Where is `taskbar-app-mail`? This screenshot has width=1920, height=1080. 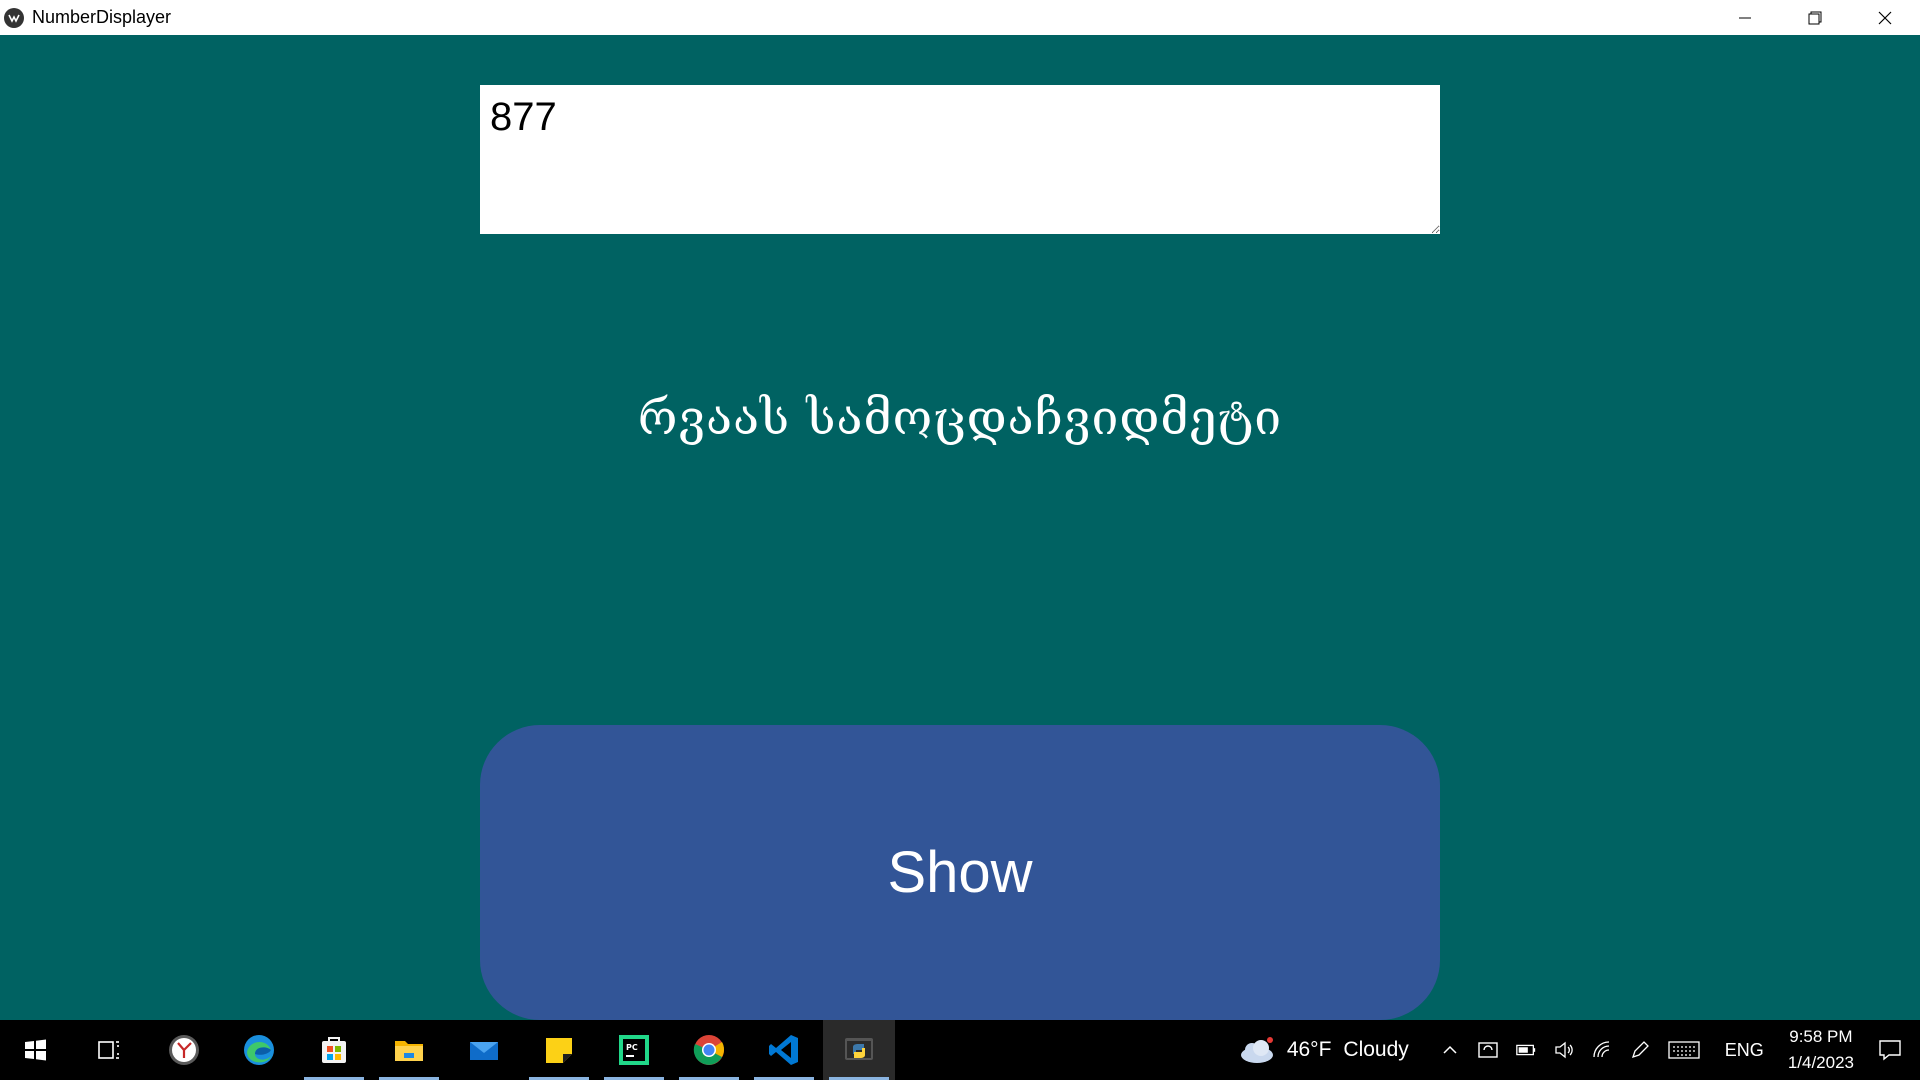
taskbar-app-mail is located at coordinates (484, 1050).